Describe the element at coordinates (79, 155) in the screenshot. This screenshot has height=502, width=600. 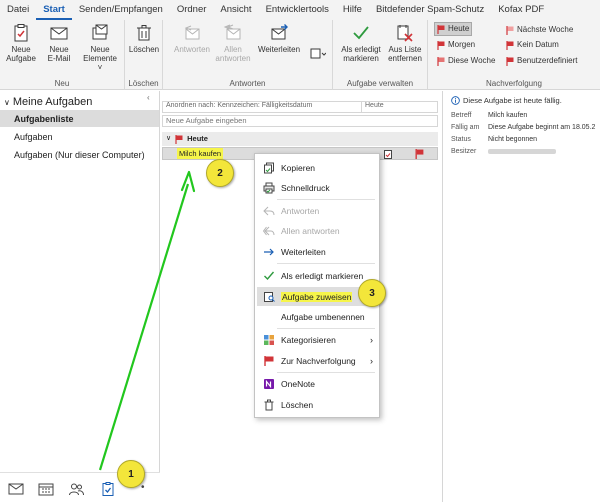
I see `nav-item-aufgaben-lokal: Aufgaben (Nur dieser Computer)` at that location.